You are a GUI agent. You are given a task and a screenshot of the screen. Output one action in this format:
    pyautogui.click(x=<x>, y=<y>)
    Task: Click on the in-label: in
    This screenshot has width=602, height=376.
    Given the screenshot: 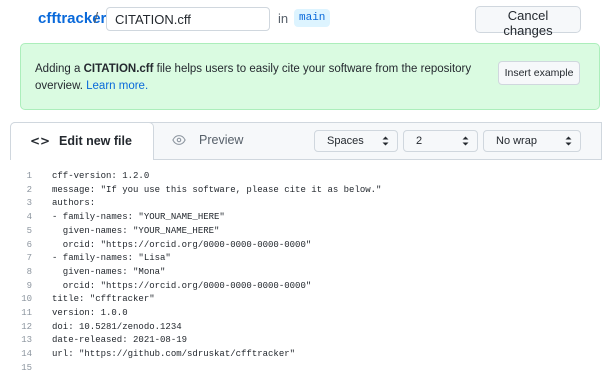 What is the action you would take?
    pyautogui.click(x=283, y=18)
    